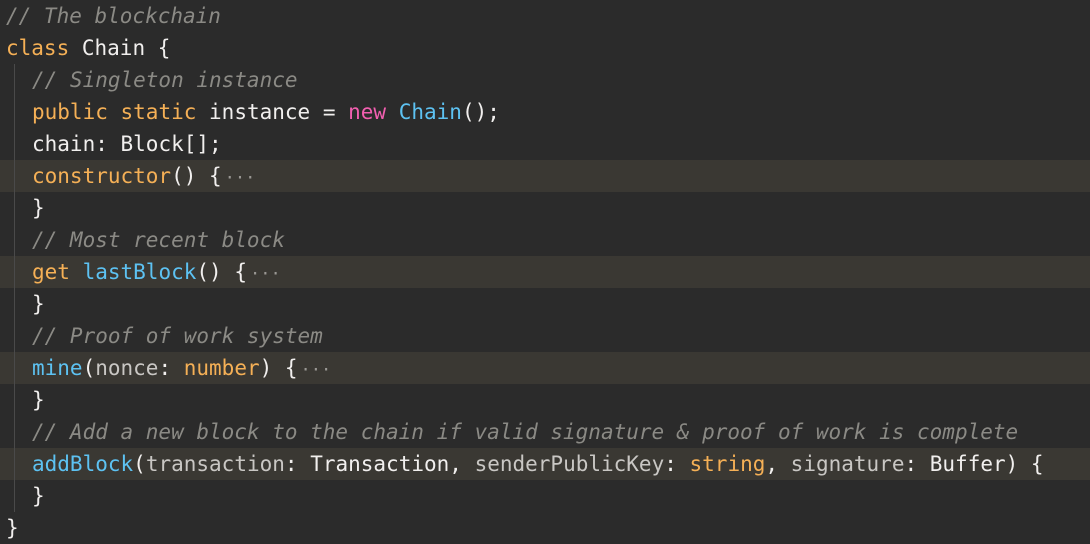 This screenshot has height=544, width=1090. Describe the element at coordinates (57, 368) in the screenshot. I see `method-name: mine` at that location.